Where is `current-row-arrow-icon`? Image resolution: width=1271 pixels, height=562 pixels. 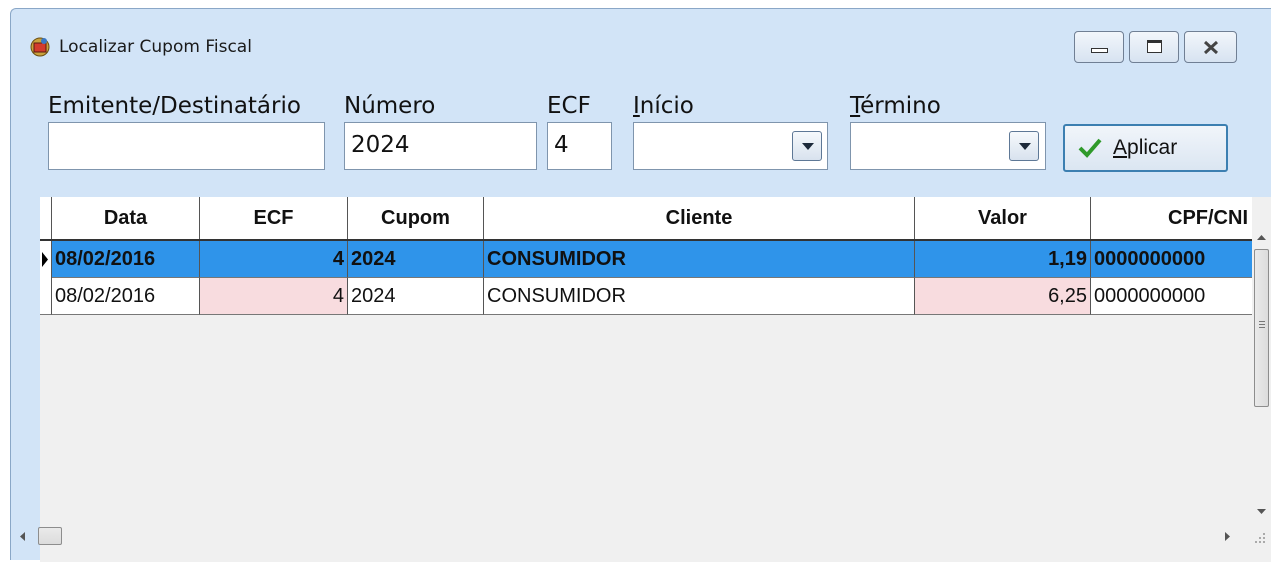 current-row-arrow-icon is located at coordinates (45, 259).